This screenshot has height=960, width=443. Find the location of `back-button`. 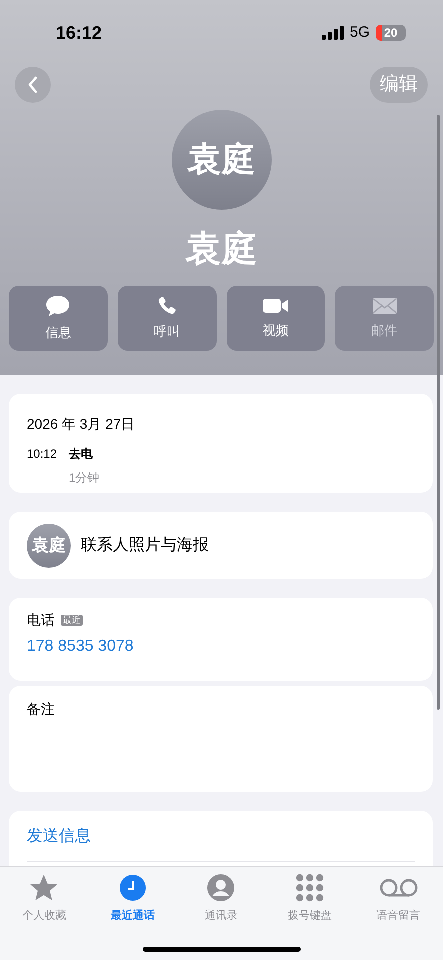

back-button is located at coordinates (33, 85).